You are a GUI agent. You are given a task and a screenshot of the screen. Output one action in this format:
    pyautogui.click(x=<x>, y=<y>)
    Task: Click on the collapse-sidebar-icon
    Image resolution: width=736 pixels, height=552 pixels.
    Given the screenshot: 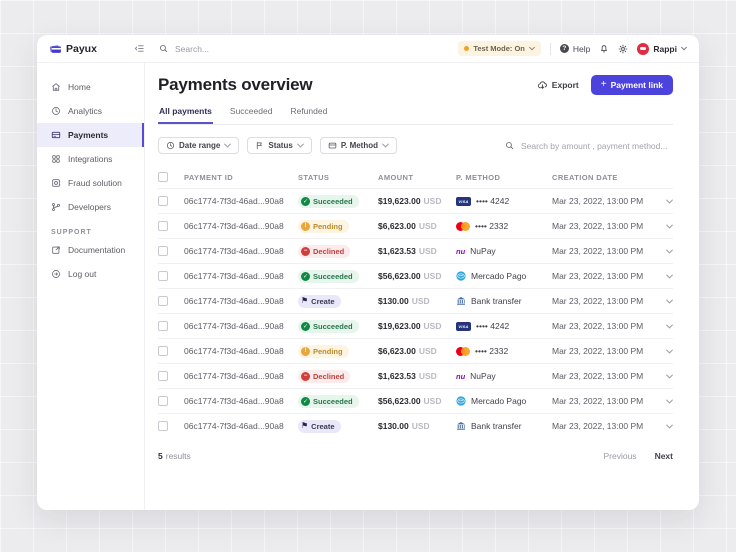 What is the action you would take?
    pyautogui.click(x=139, y=48)
    